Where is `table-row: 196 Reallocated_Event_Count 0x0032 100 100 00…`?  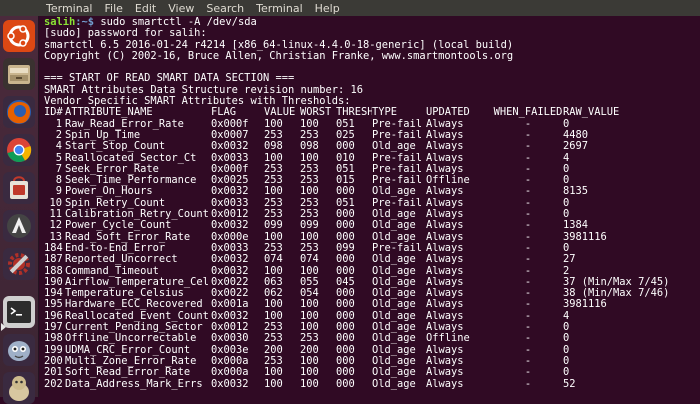 table-row: 196 Reallocated_Event_Count 0x0032 100 100 00… is located at coordinates (372, 316).